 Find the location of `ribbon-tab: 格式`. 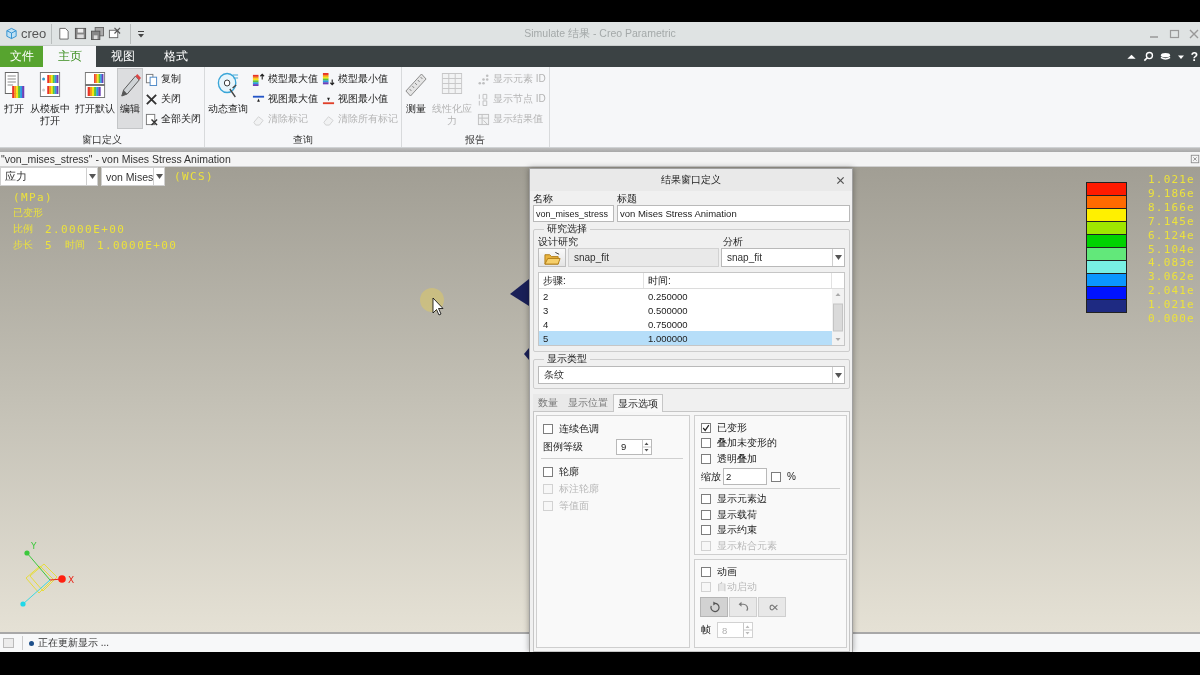

ribbon-tab: 格式 is located at coordinates (175, 56).